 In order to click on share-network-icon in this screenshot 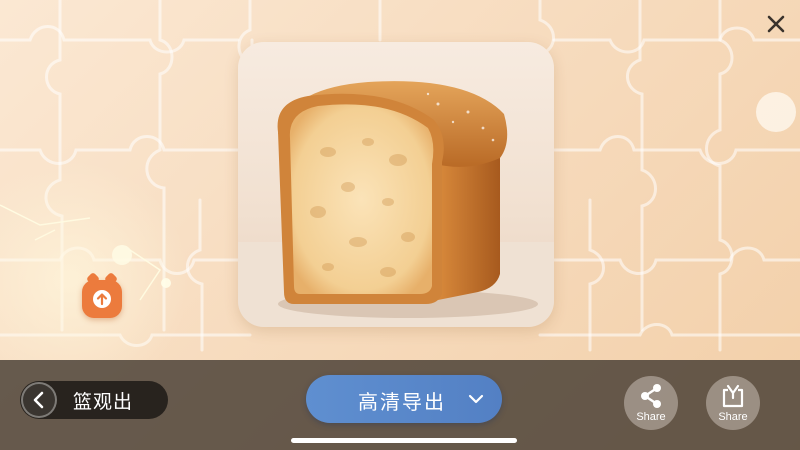, I will do `click(651, 396)`.